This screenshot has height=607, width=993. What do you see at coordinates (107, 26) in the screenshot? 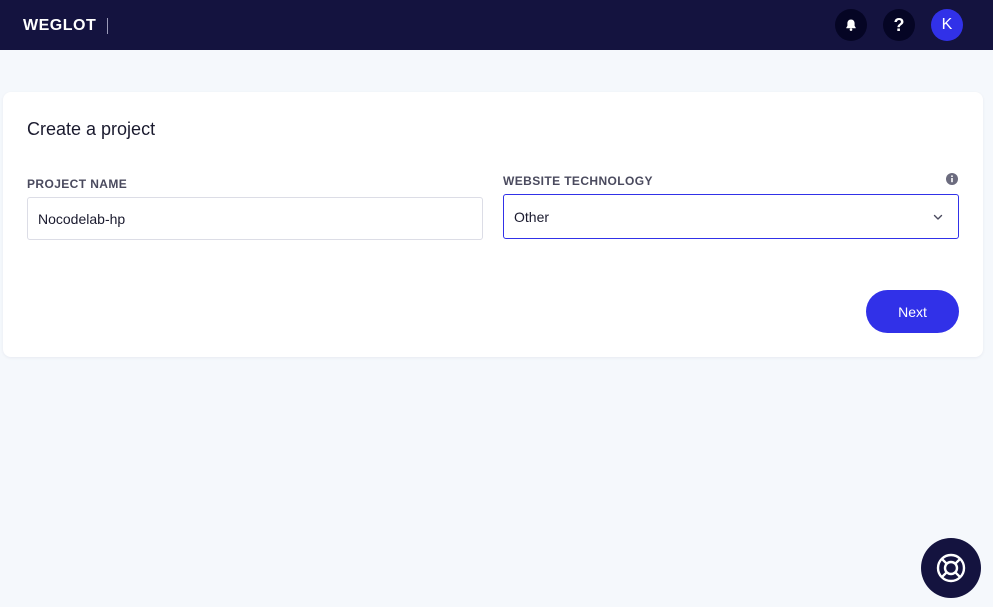
I see `logo-divider` at bounding box center [107, 26].